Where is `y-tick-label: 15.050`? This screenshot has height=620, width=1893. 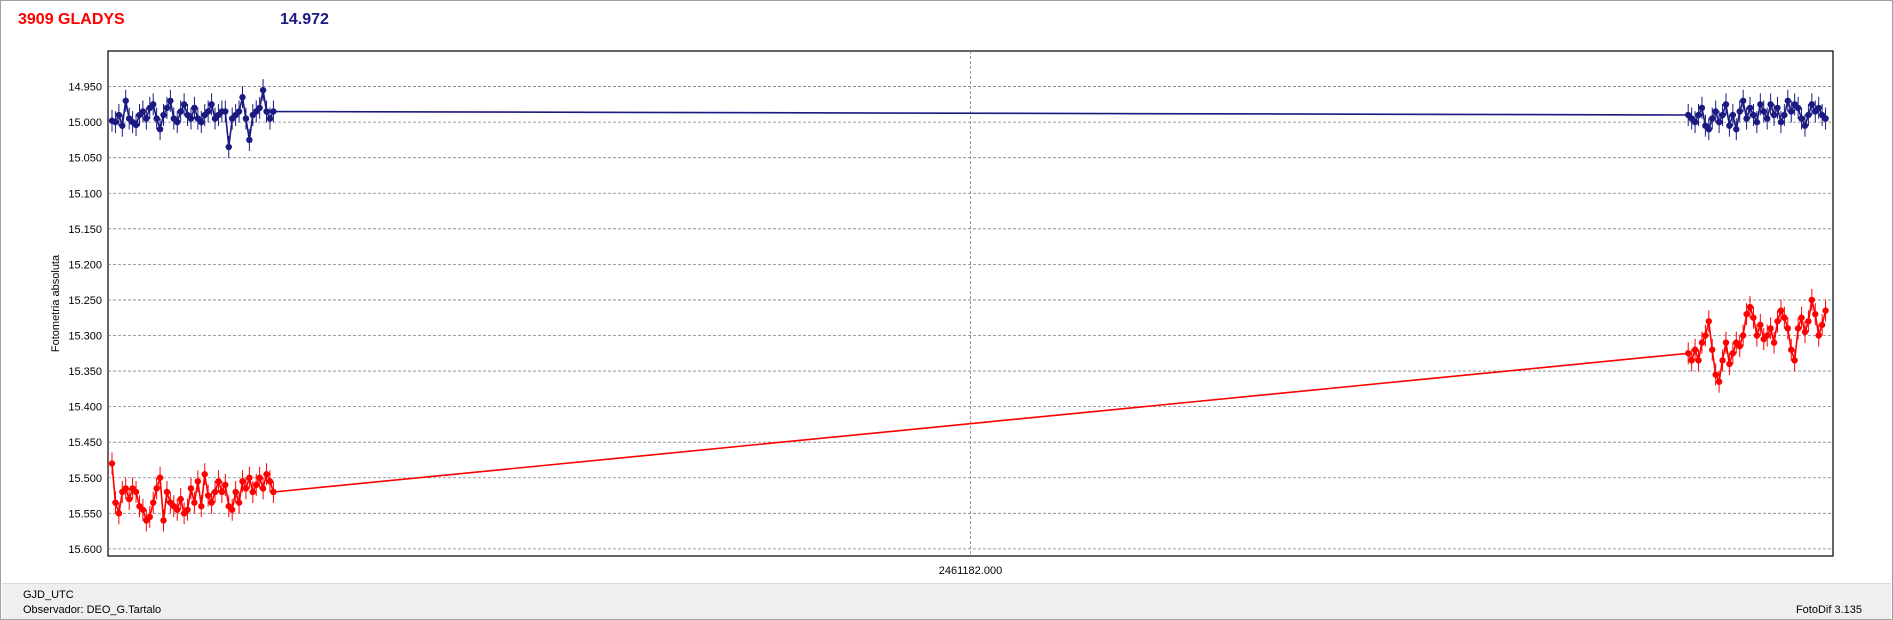 y-tick-label: 15.050 is located at coordinates (85, 159).